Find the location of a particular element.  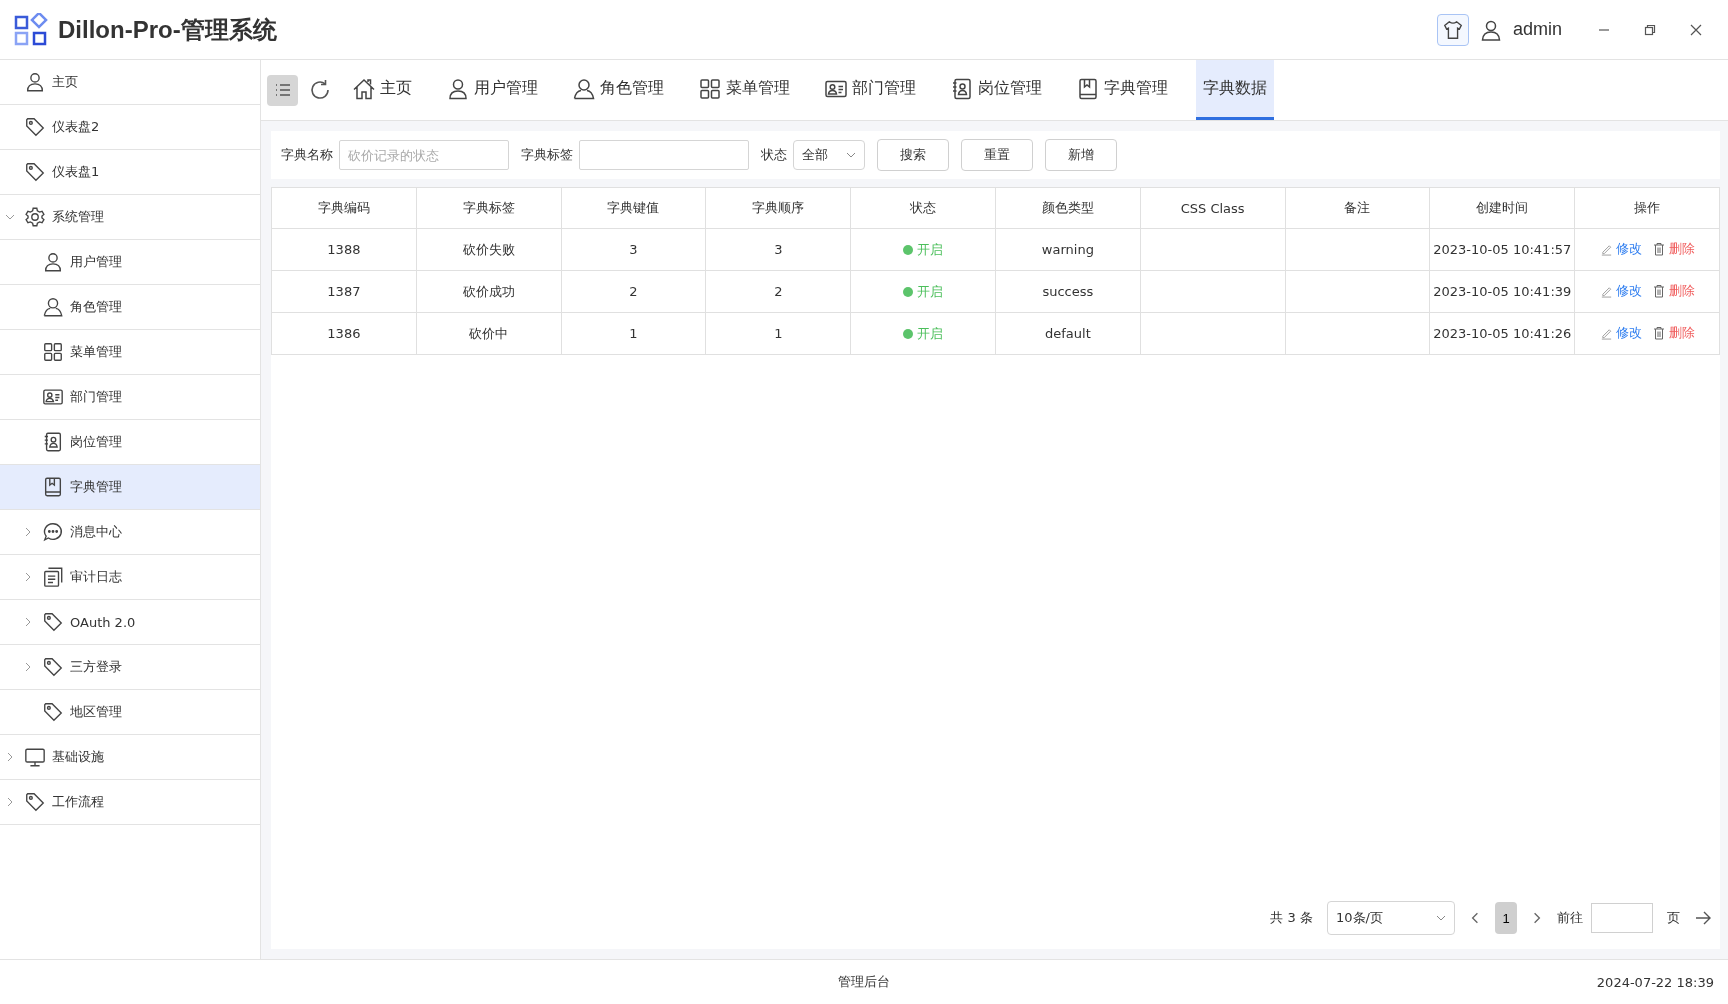

refresh-icon is located at coordinates (320, 90).